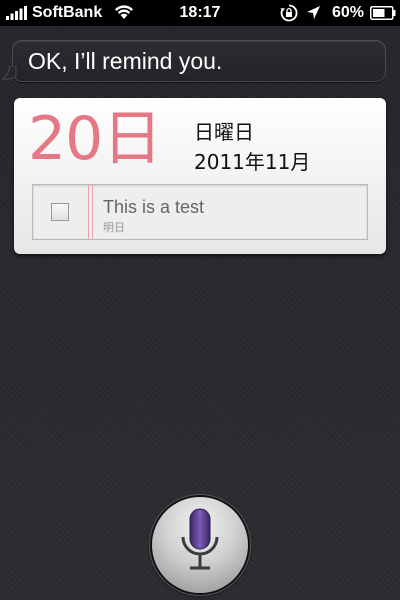 Image resolution: width=400 pixels, height=600 pixels. Describe the element at coordinates (95, 139) in the screenshot. I see `day-number: 20日` at that location.